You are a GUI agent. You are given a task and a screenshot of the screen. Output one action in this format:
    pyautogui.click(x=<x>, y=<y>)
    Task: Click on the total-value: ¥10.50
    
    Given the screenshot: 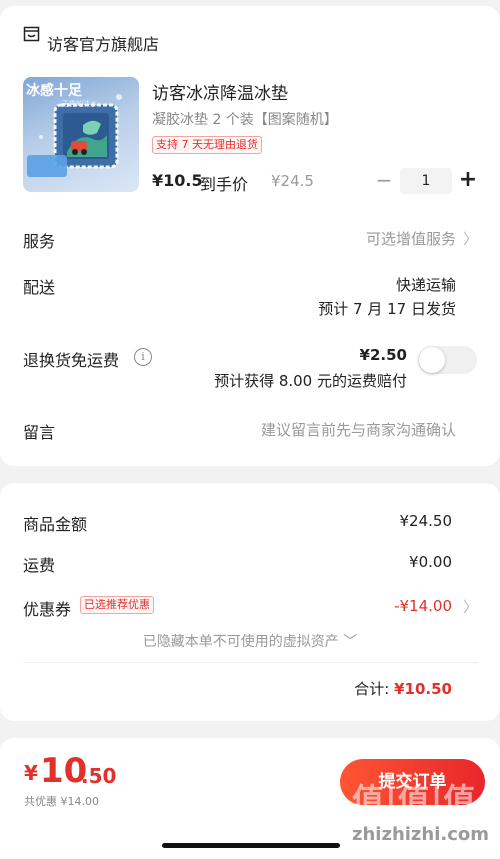 What is the action you would take?
    pyautogui.click(x=423, y=689)
    